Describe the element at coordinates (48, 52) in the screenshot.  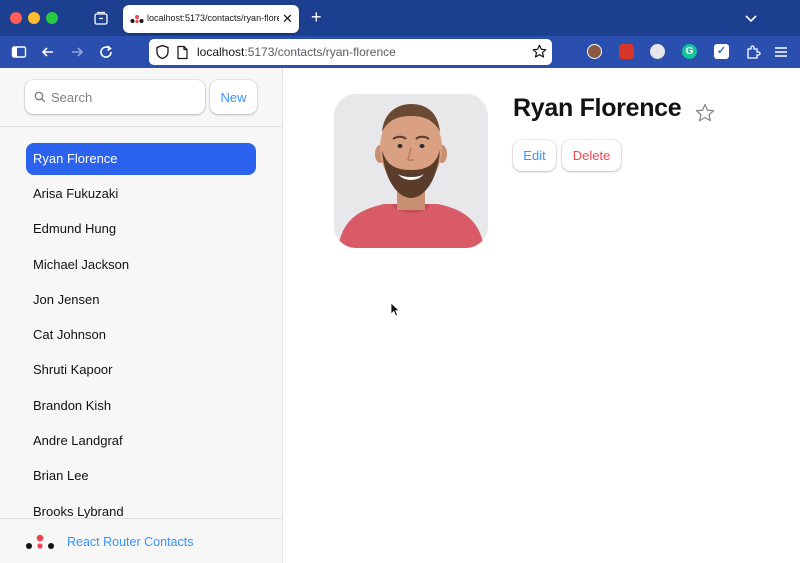
I see `back-arrow-icon` at that location.